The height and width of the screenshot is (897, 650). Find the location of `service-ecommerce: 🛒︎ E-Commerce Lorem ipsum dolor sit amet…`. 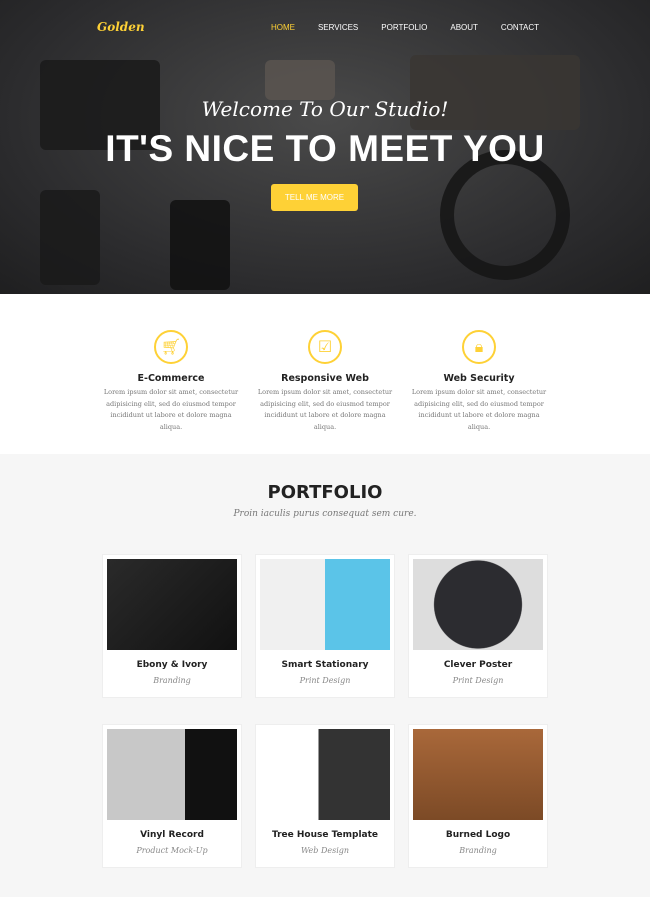

service-ecommerce: 🛒︎ E-Commerce Lorem ipsum dolor sit amet… is located at coordinates (171, 392).